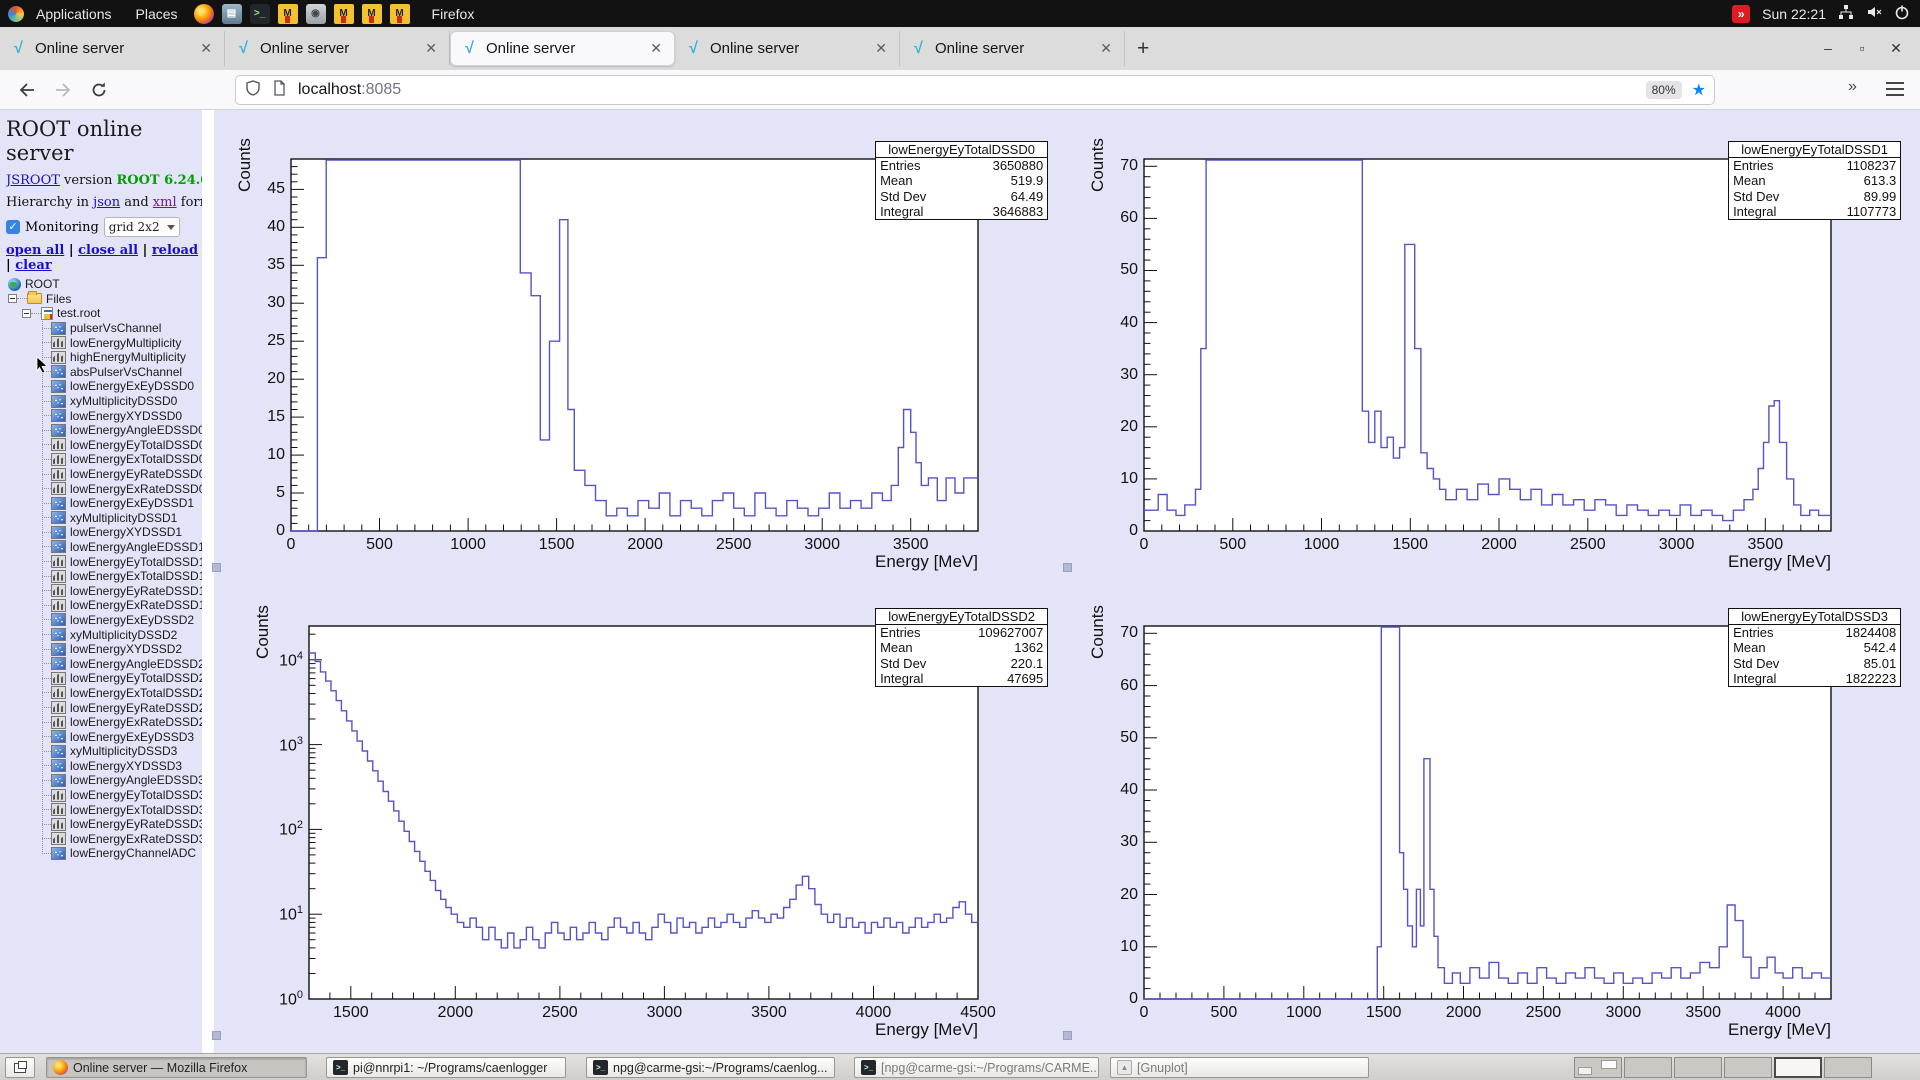  I want to click on link-reload: reload, so click(175, 250).